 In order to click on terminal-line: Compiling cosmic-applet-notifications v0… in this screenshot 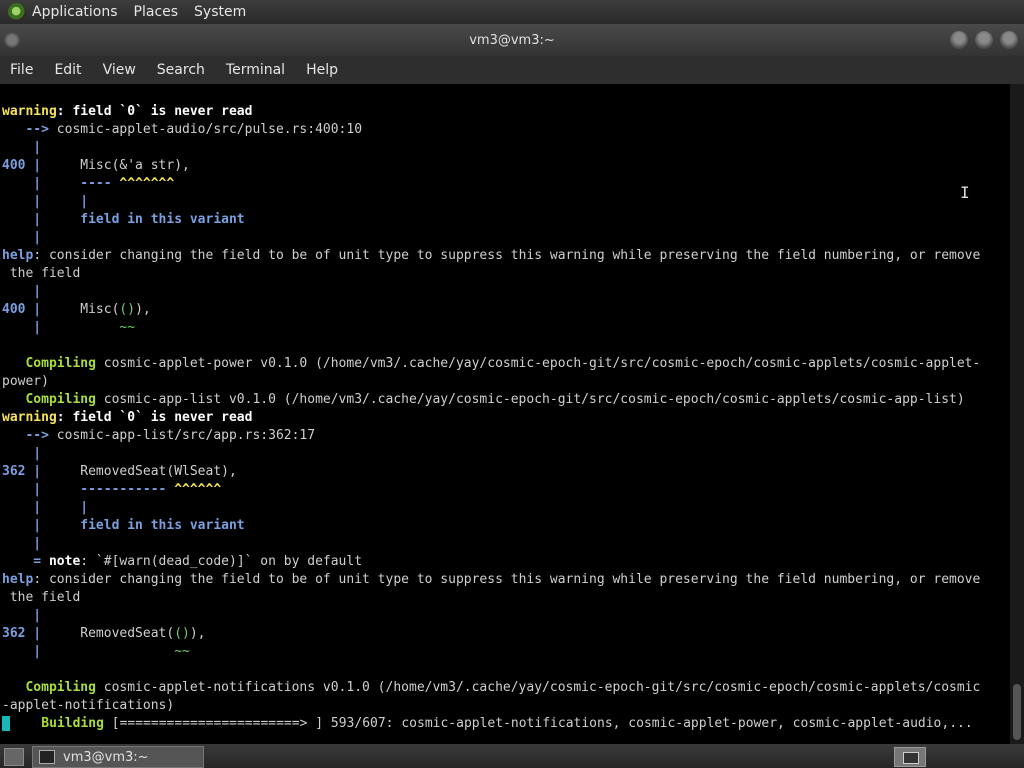, I will do `click(491, 687)`.